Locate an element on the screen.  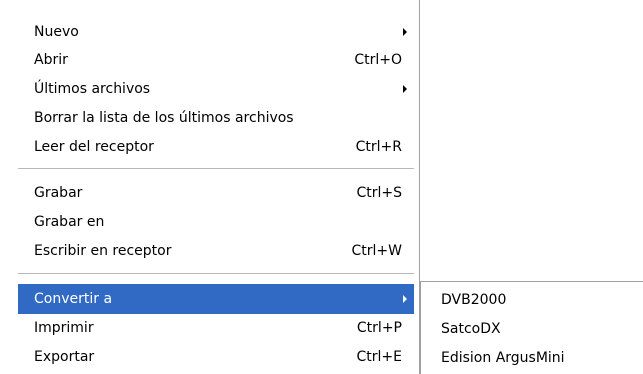
menu-item-label: Borrar la lista de los últimos archivos is located at coordinates (164, 118).